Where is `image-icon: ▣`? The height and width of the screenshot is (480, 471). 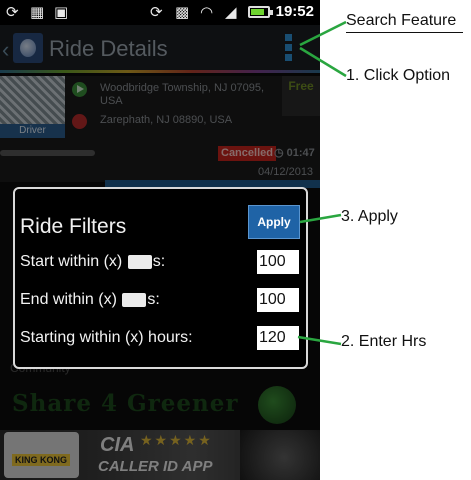 image-icon: ▣ is located at coordinates (61, 12).